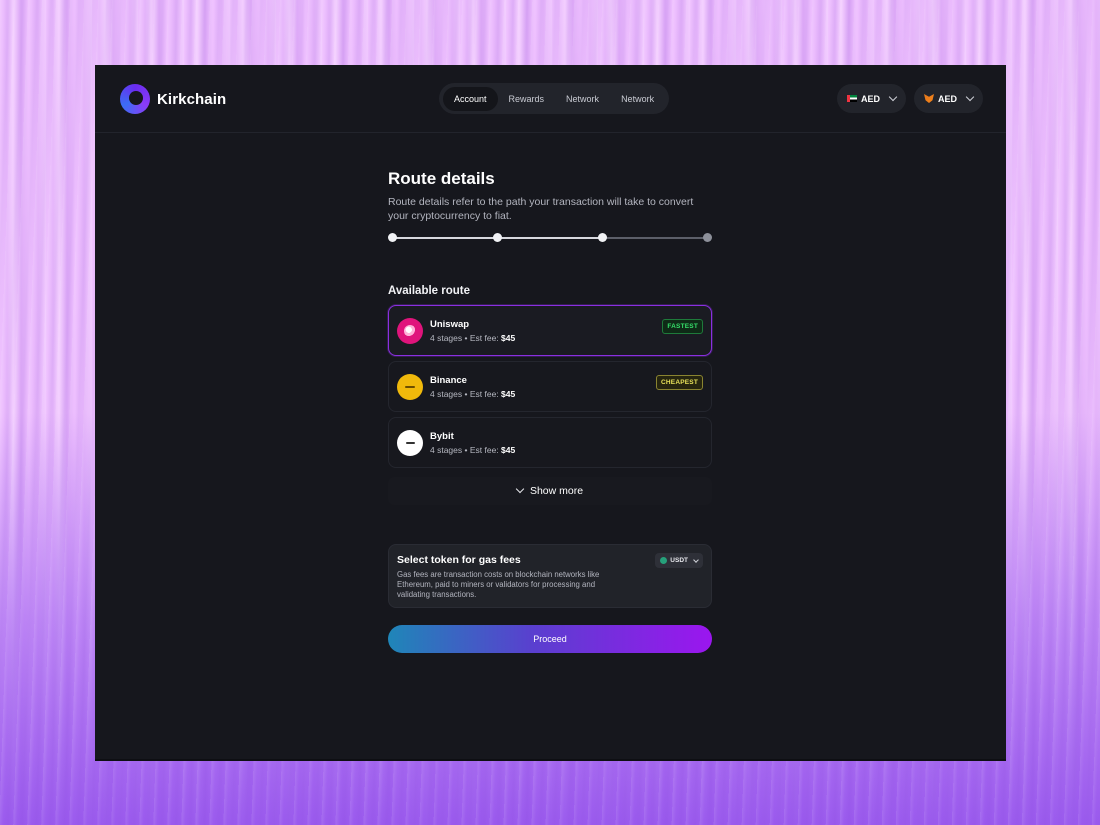 Image resolution: width=1100 pixels, height=825 pixels. What do you see at coordinates (929, 98) in the screenshot?
I see `metamask-fox-icon` at bounding box center [929, 98].